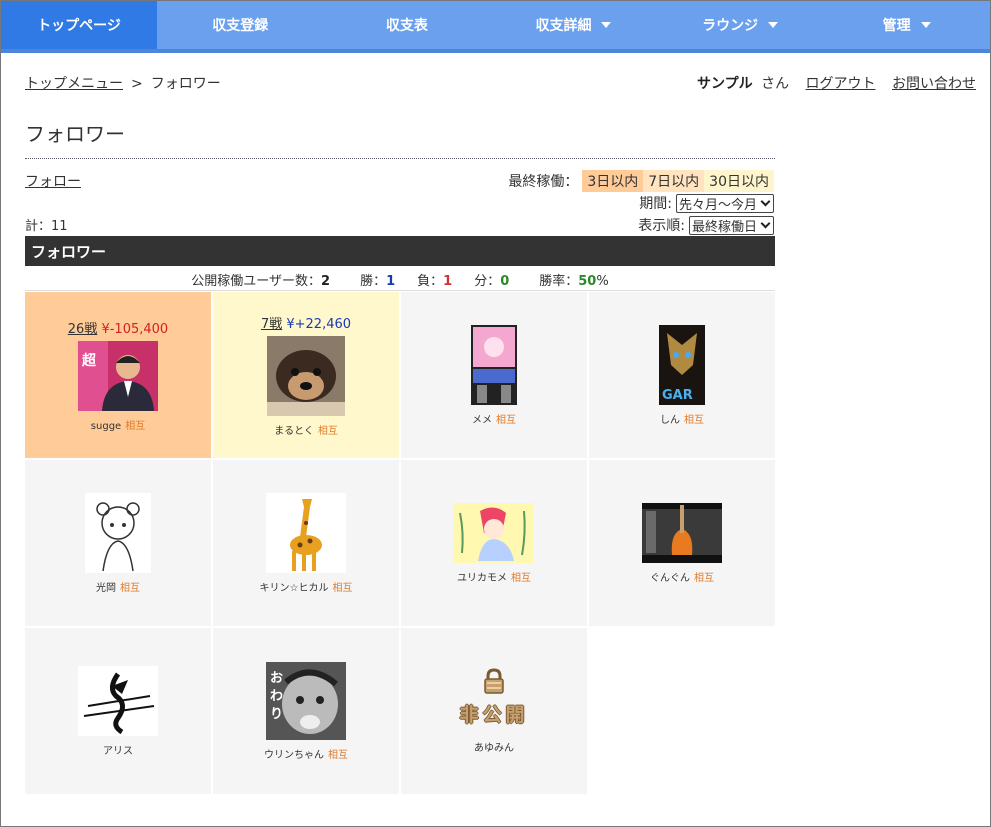 This screenshot has height=827, width=991. What do you see at coordinates (505, 281) in the screenshot?
I see `draw-count: 0` at bounding box center [505, 281].